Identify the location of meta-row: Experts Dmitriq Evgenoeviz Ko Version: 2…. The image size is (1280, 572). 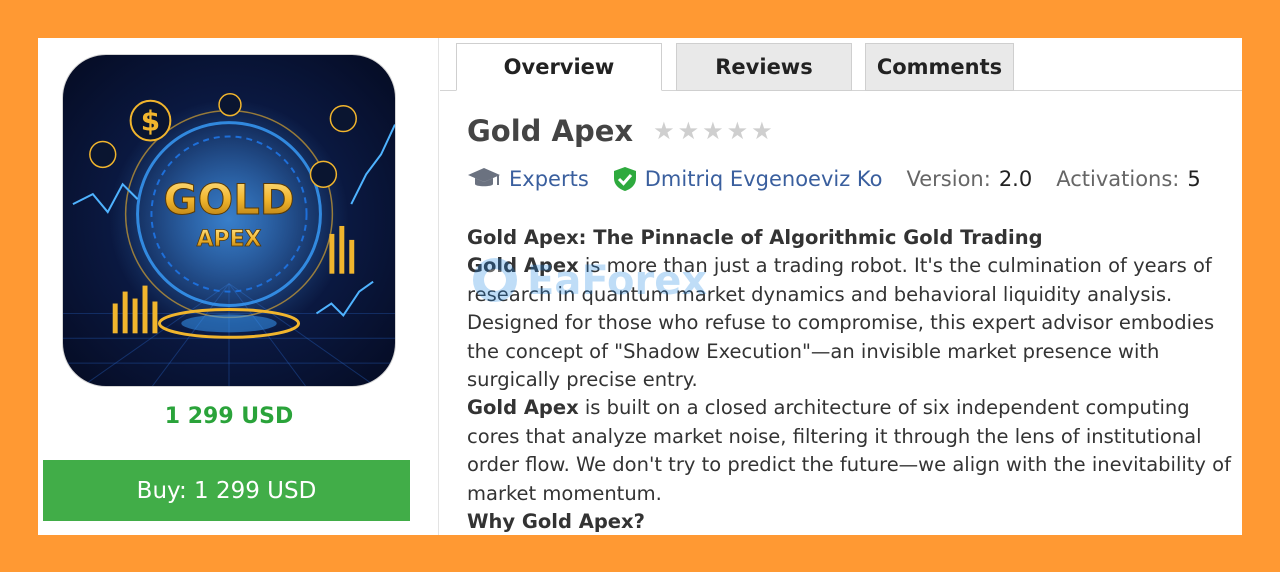
(834, 179).